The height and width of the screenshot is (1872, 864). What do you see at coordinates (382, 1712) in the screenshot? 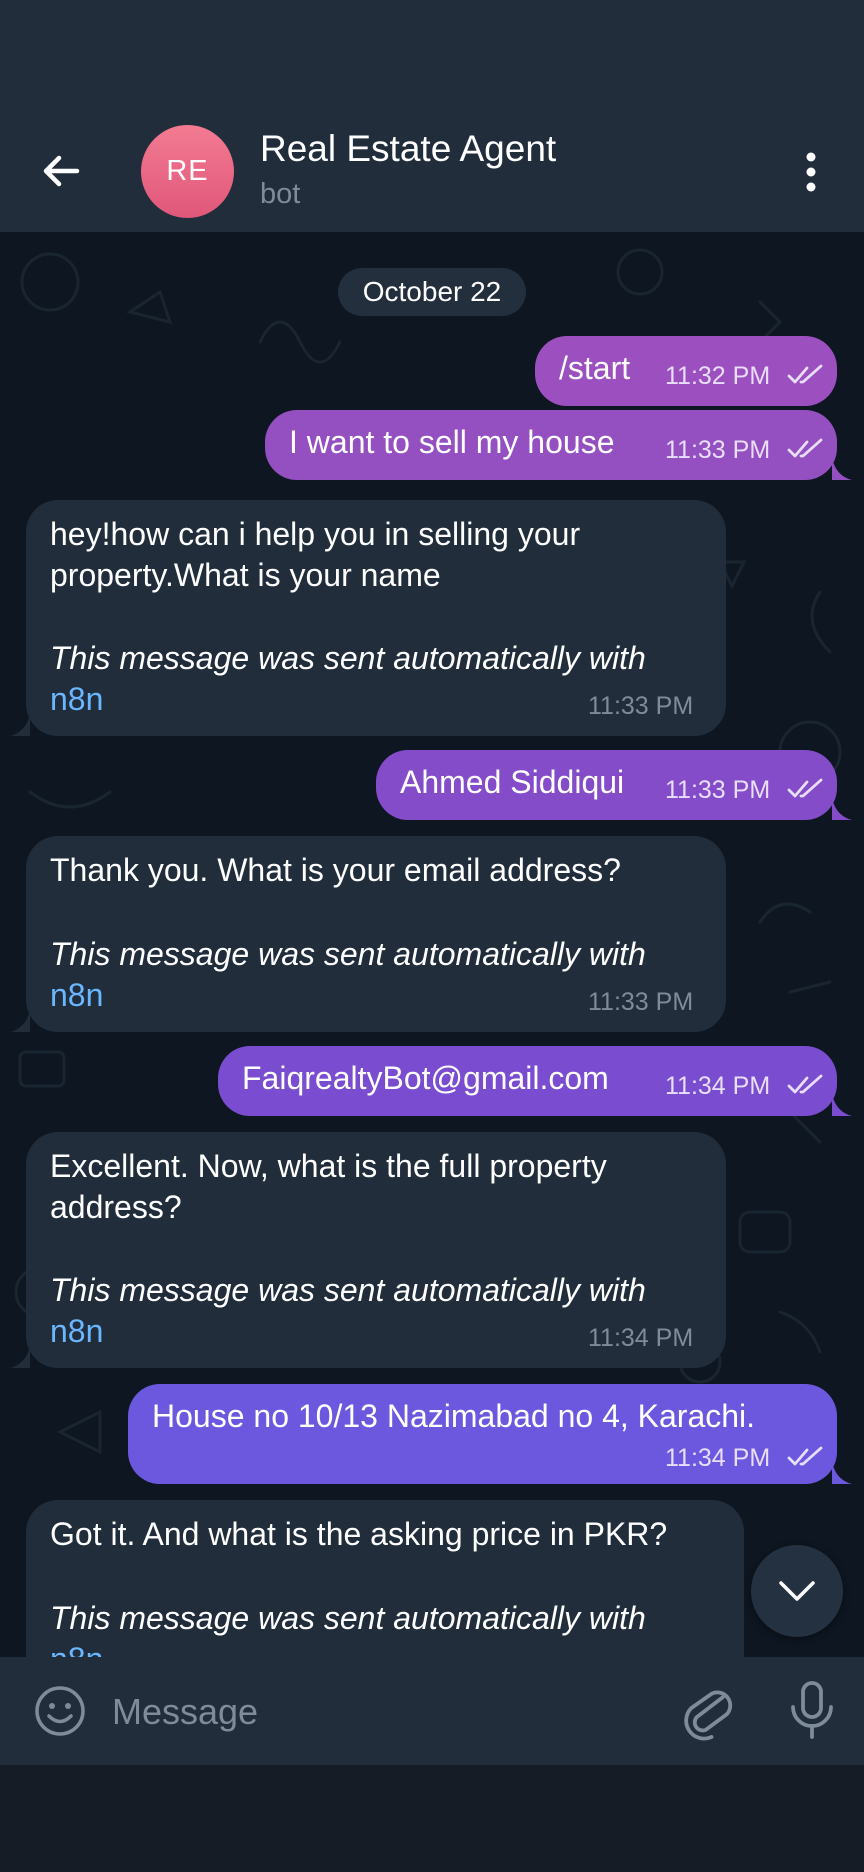
I see `message-input` at bounding box center [382, 1712].